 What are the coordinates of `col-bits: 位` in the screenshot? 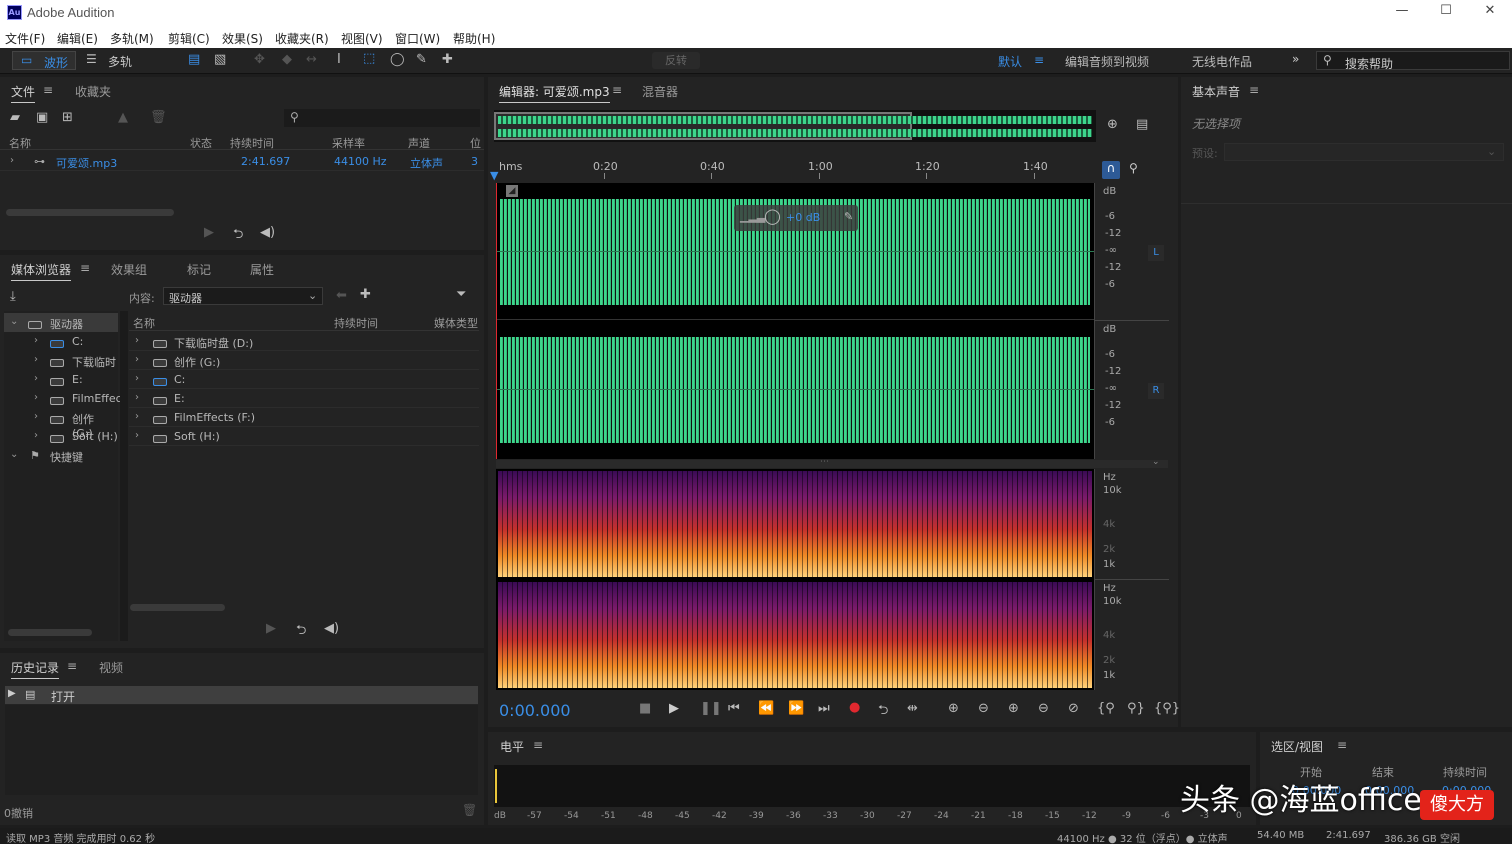 It's located at (475, 143).